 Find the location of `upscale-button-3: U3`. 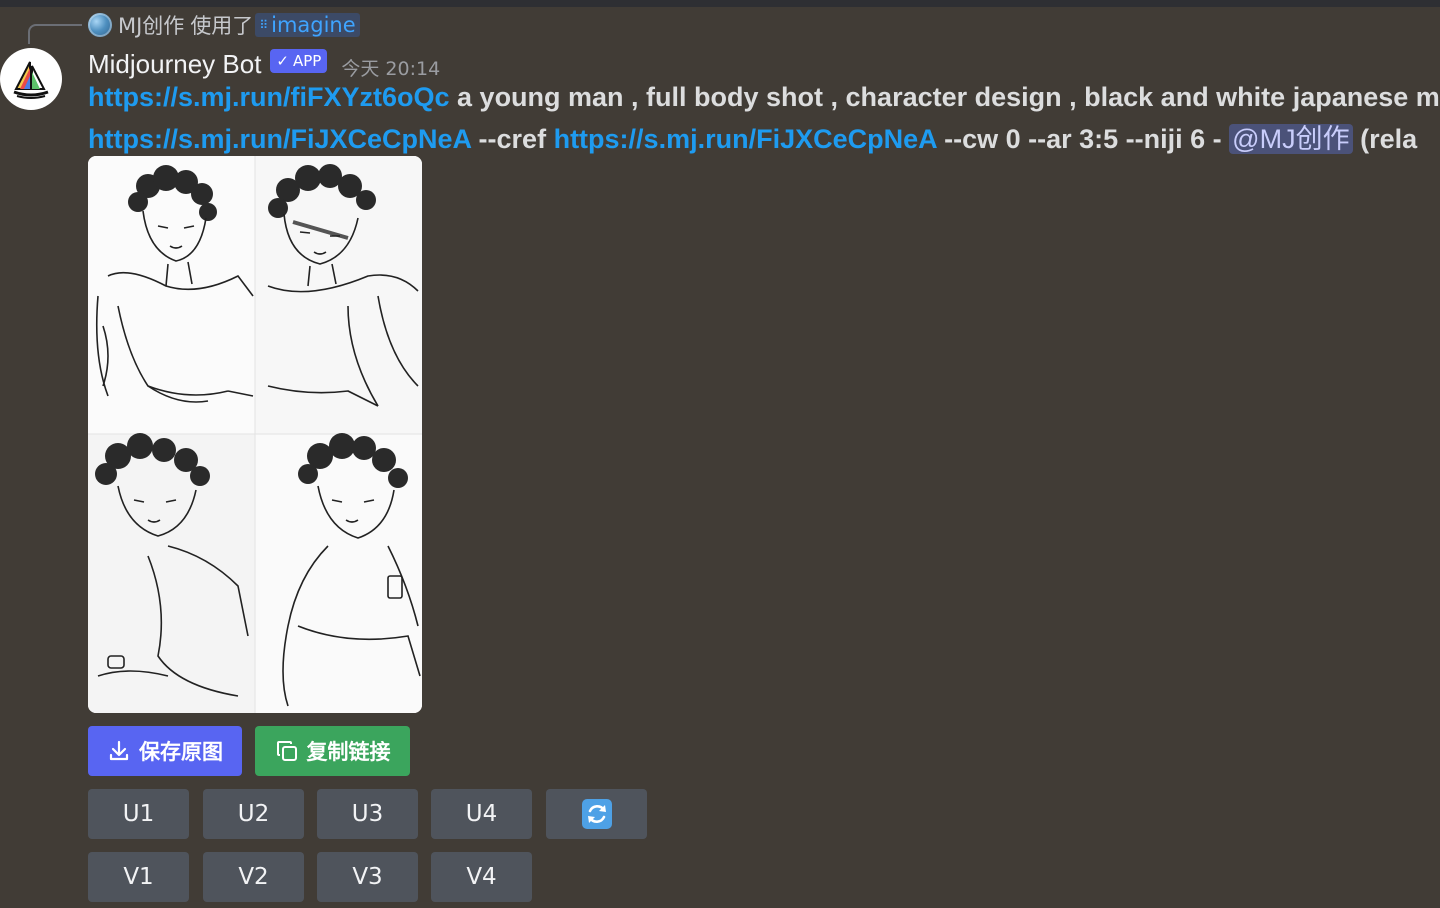

upscale-button-3: U3 is located at coordinates (367, 814).